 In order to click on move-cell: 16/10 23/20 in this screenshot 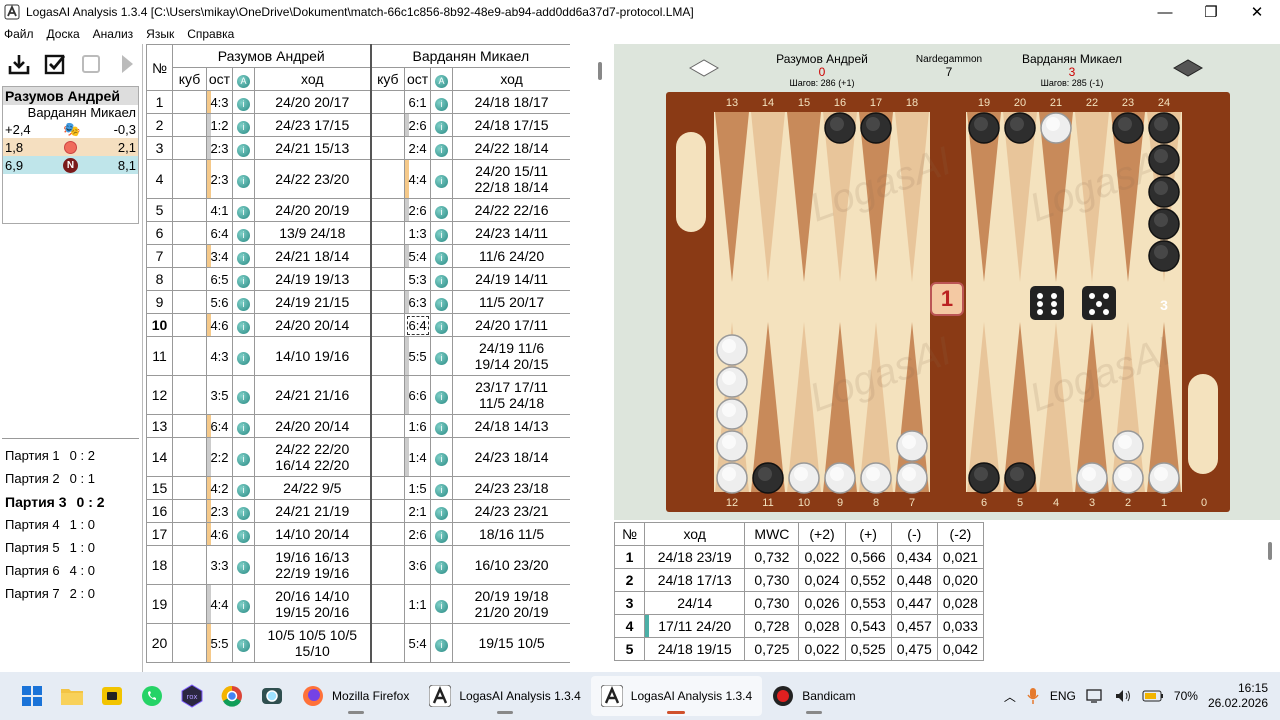, I will do `click(511, 565)`.